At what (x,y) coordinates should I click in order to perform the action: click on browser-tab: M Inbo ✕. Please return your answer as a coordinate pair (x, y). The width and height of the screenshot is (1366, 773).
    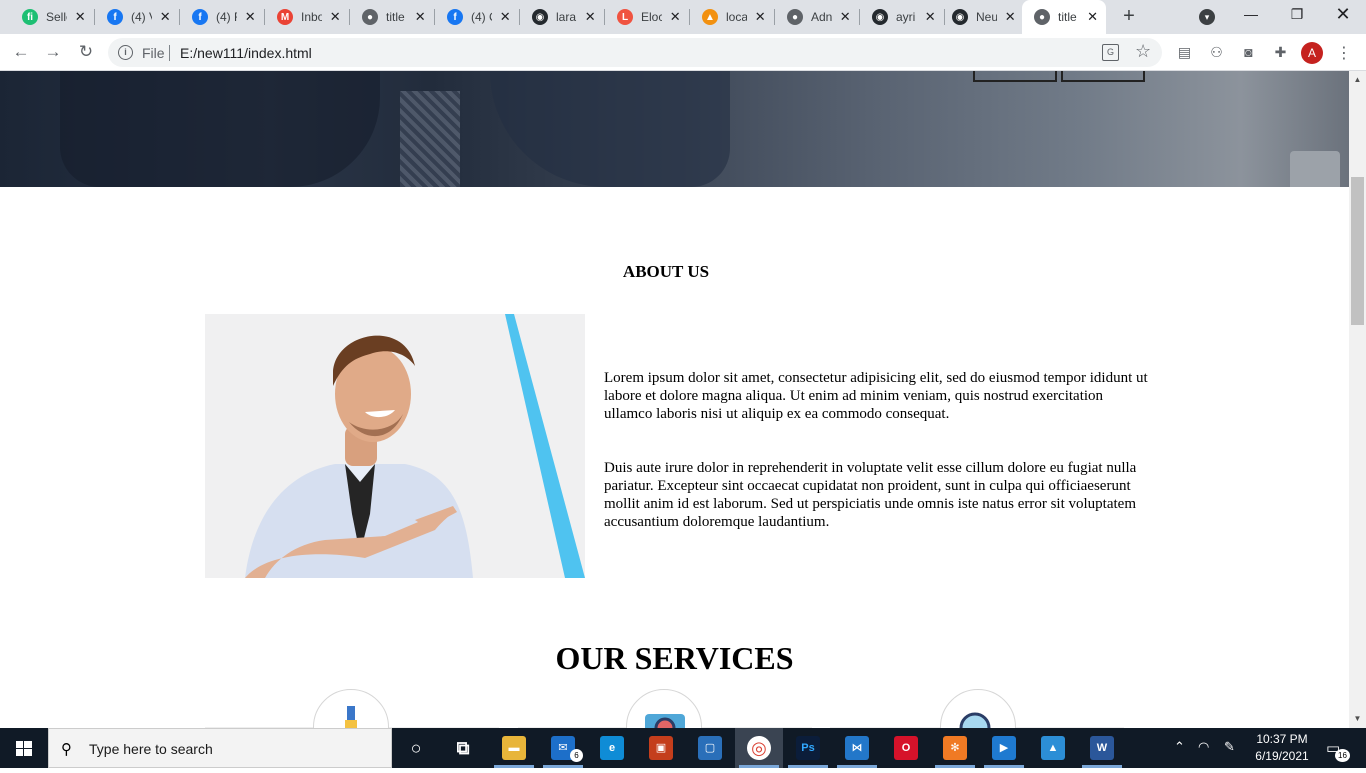
    Looking at the image, I should click on (307, 17).